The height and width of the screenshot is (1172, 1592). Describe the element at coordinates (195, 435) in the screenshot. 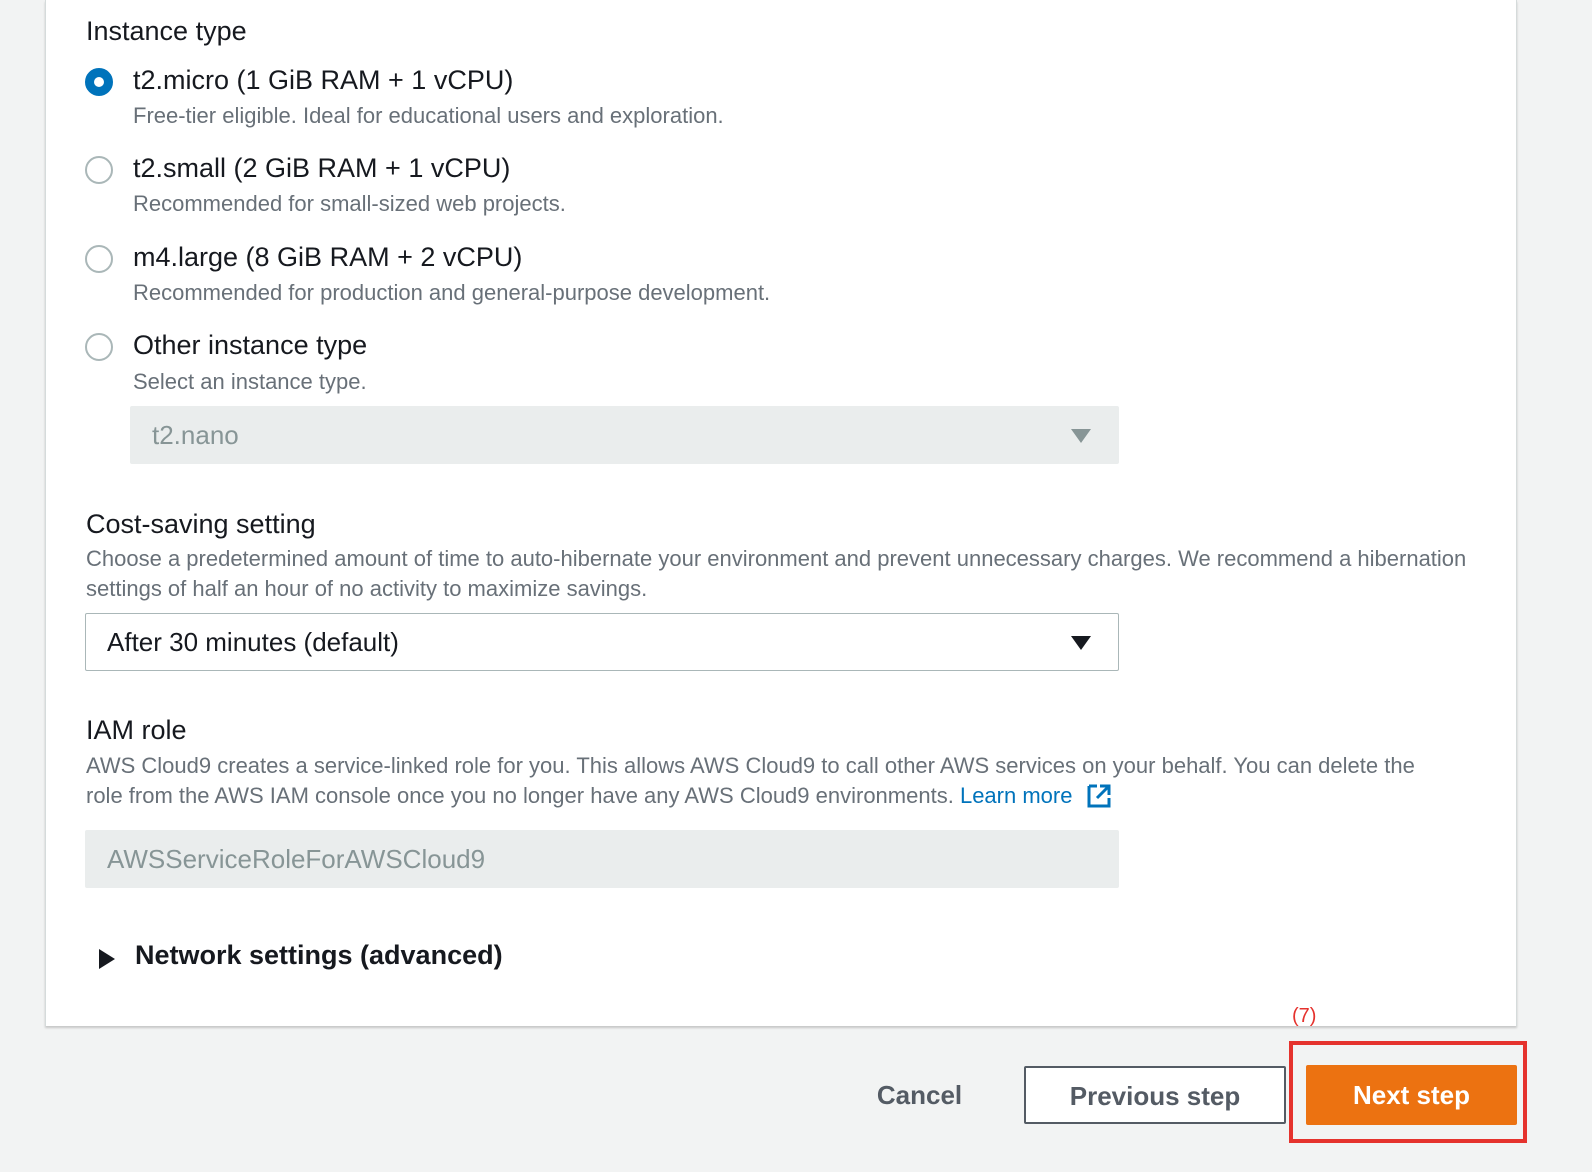

I see `other-instance-select-value: t2.nano` at that location.